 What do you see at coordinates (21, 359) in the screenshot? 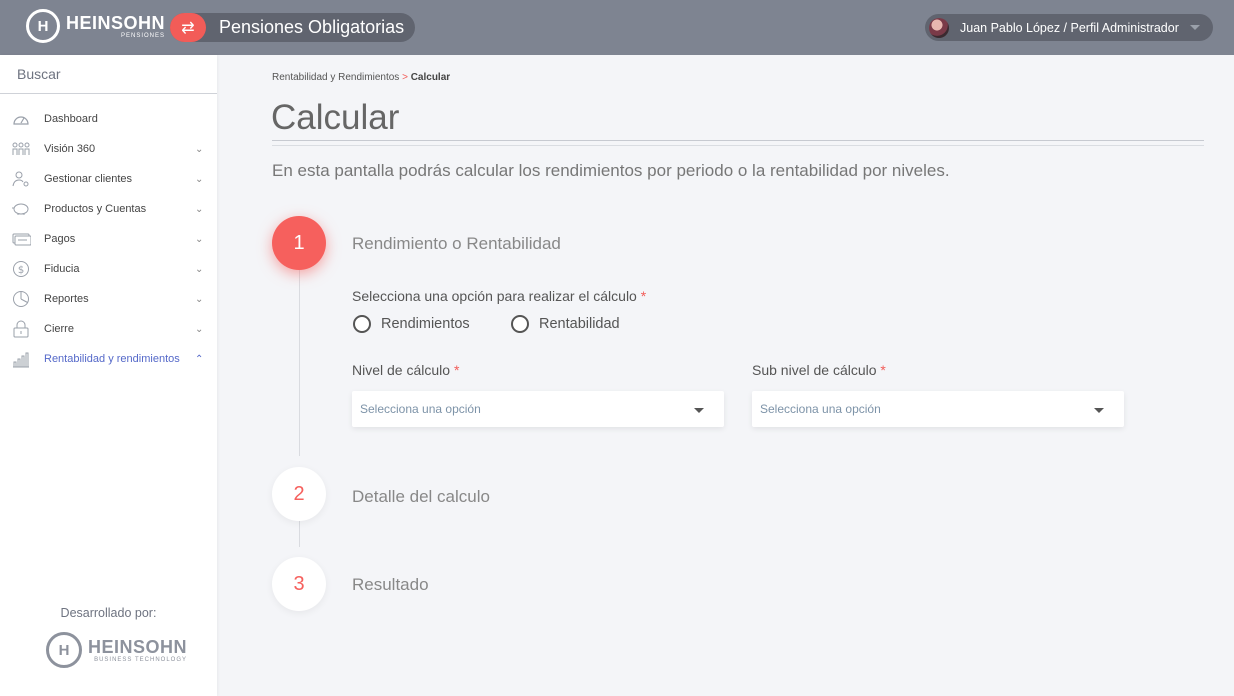
I see `bar-chart-icon` at bounding box center [21, 359].